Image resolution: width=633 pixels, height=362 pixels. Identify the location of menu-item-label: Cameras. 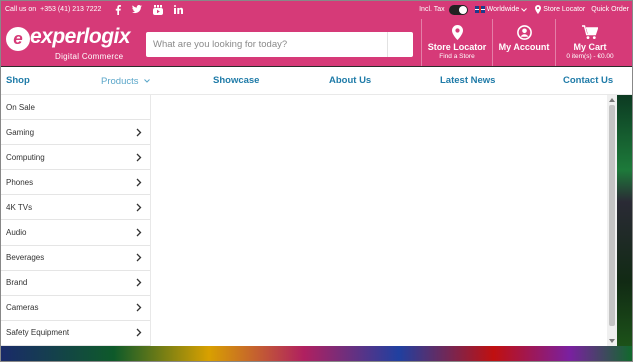
(22, 308).